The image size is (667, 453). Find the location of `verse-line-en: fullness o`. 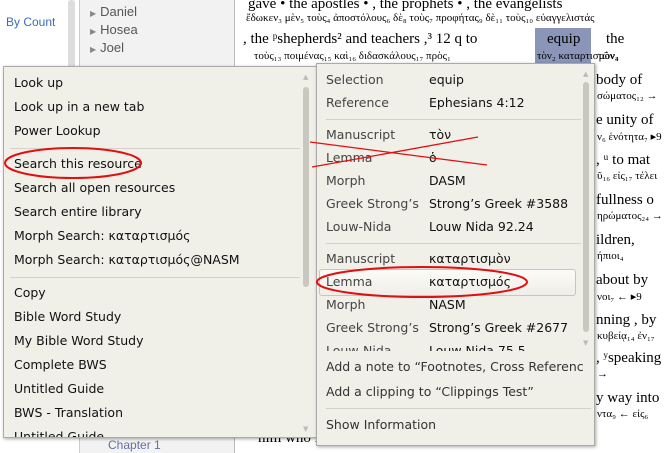

verse-line-en: fullness o is located at coordinates (625, 200).